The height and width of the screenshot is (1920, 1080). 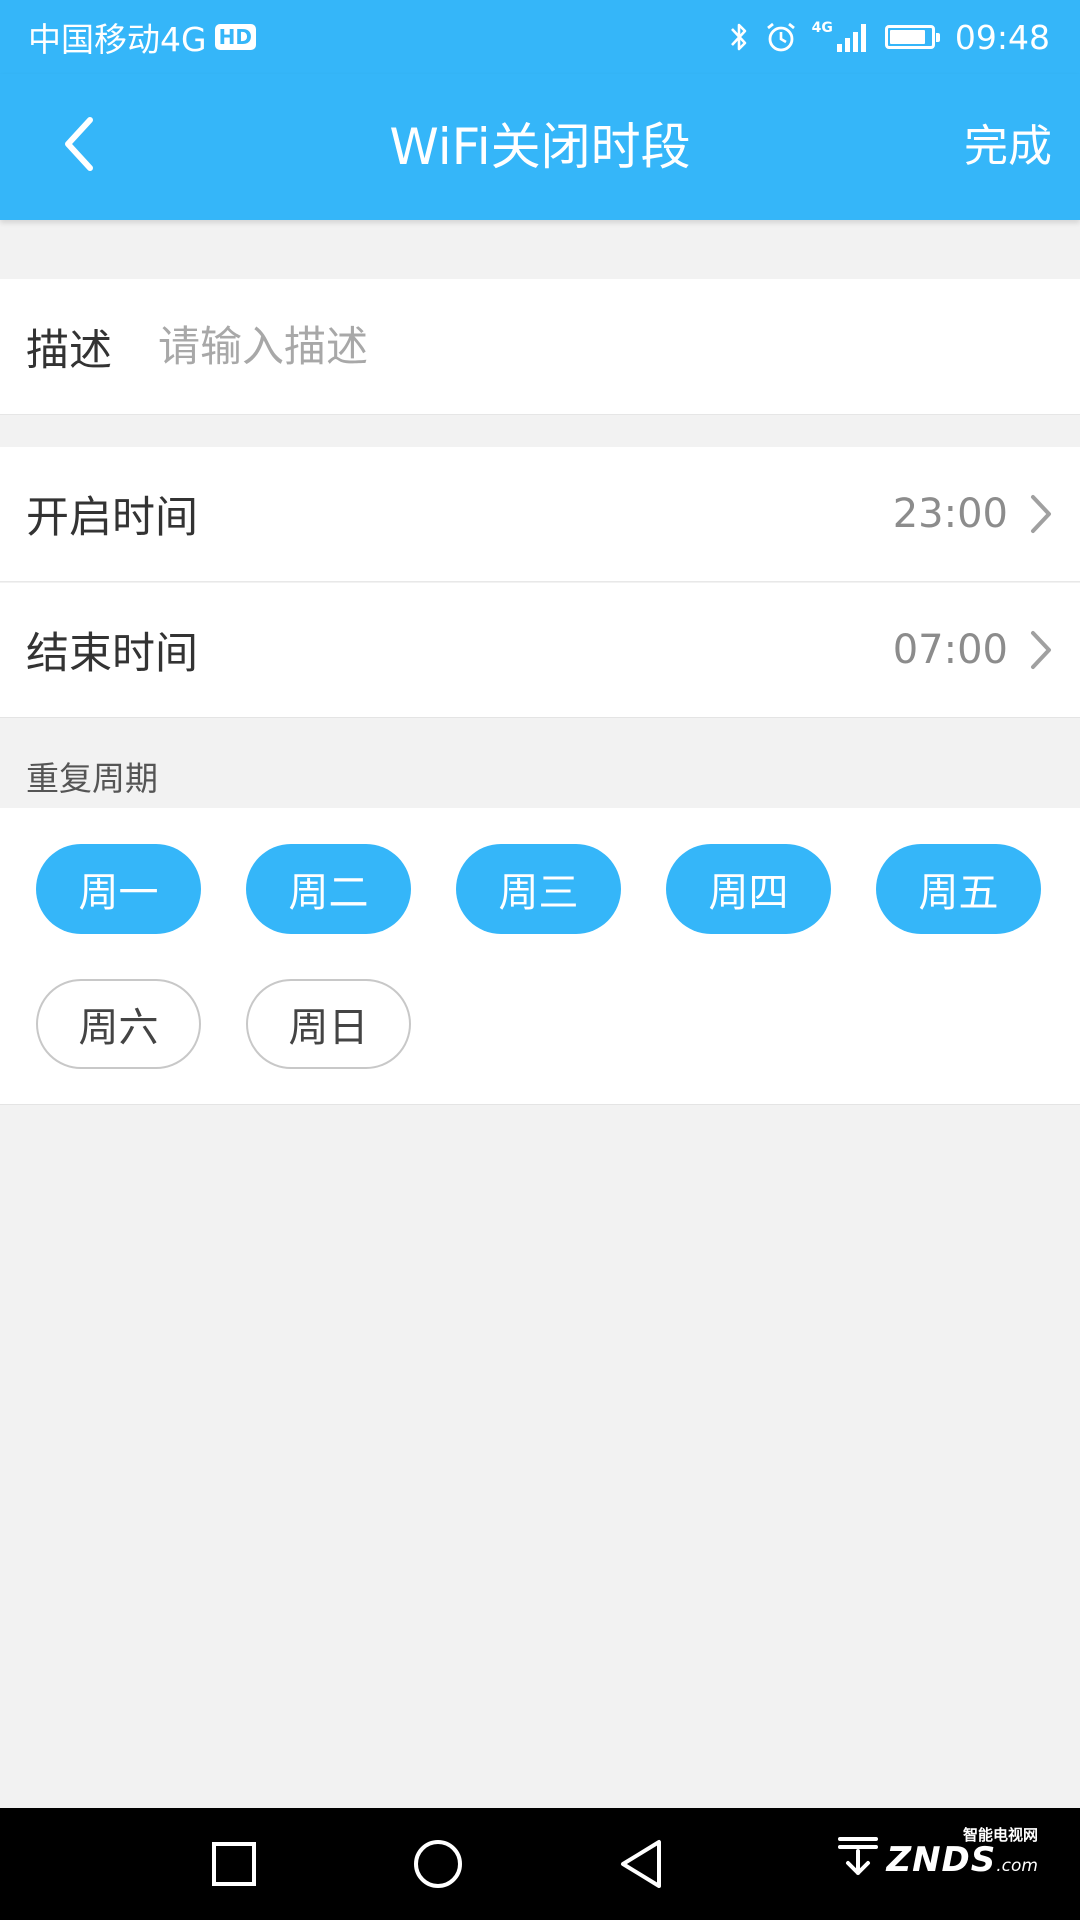 I want to click on download-tv-icon, so click(x=858, y=1855).